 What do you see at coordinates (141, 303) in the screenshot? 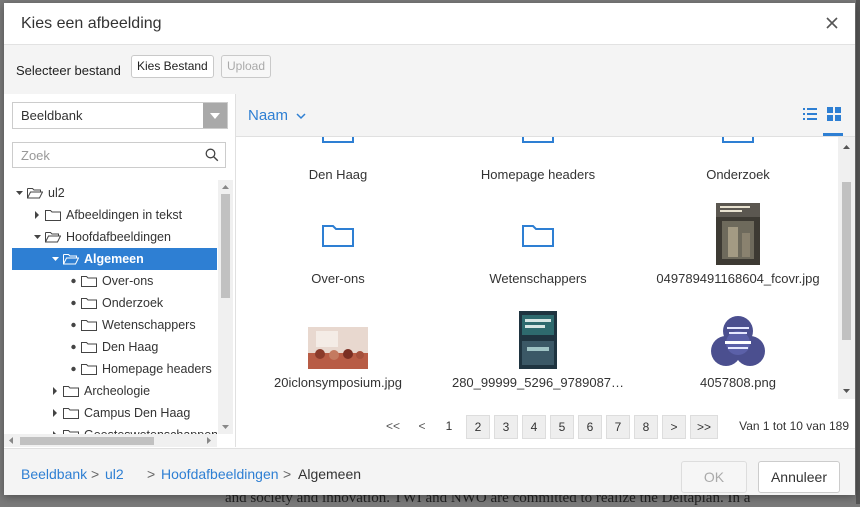
I see `tree-node: Onderzoek` at bounding box center [141, 303].